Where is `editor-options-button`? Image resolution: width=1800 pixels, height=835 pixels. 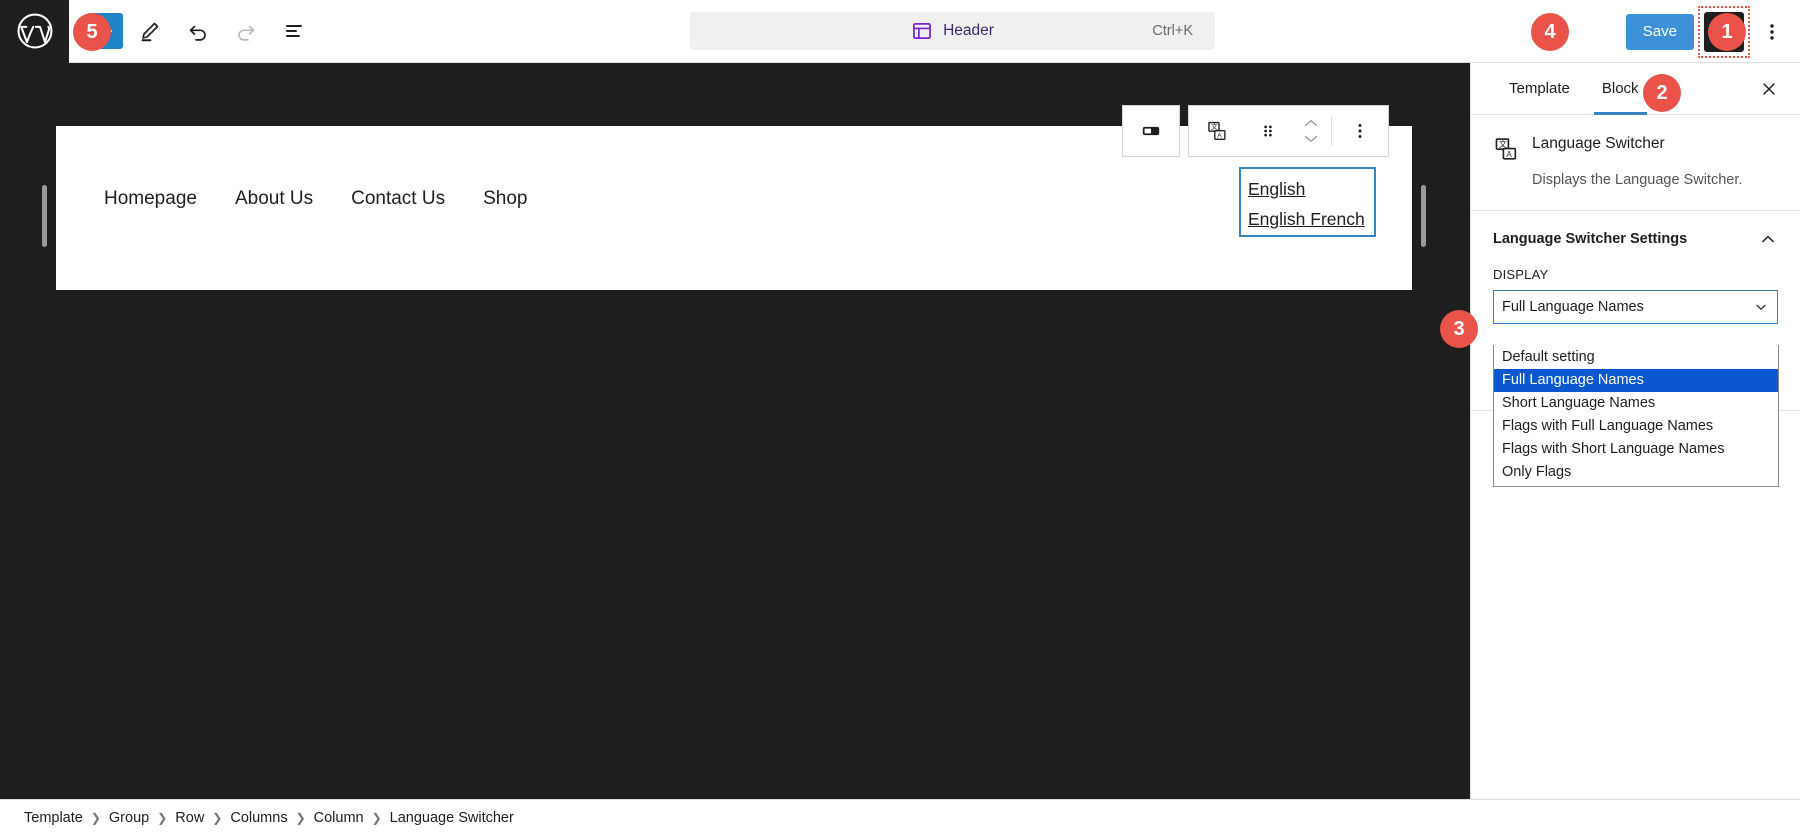
editor-options-button is located at coordinates (1772, 32).